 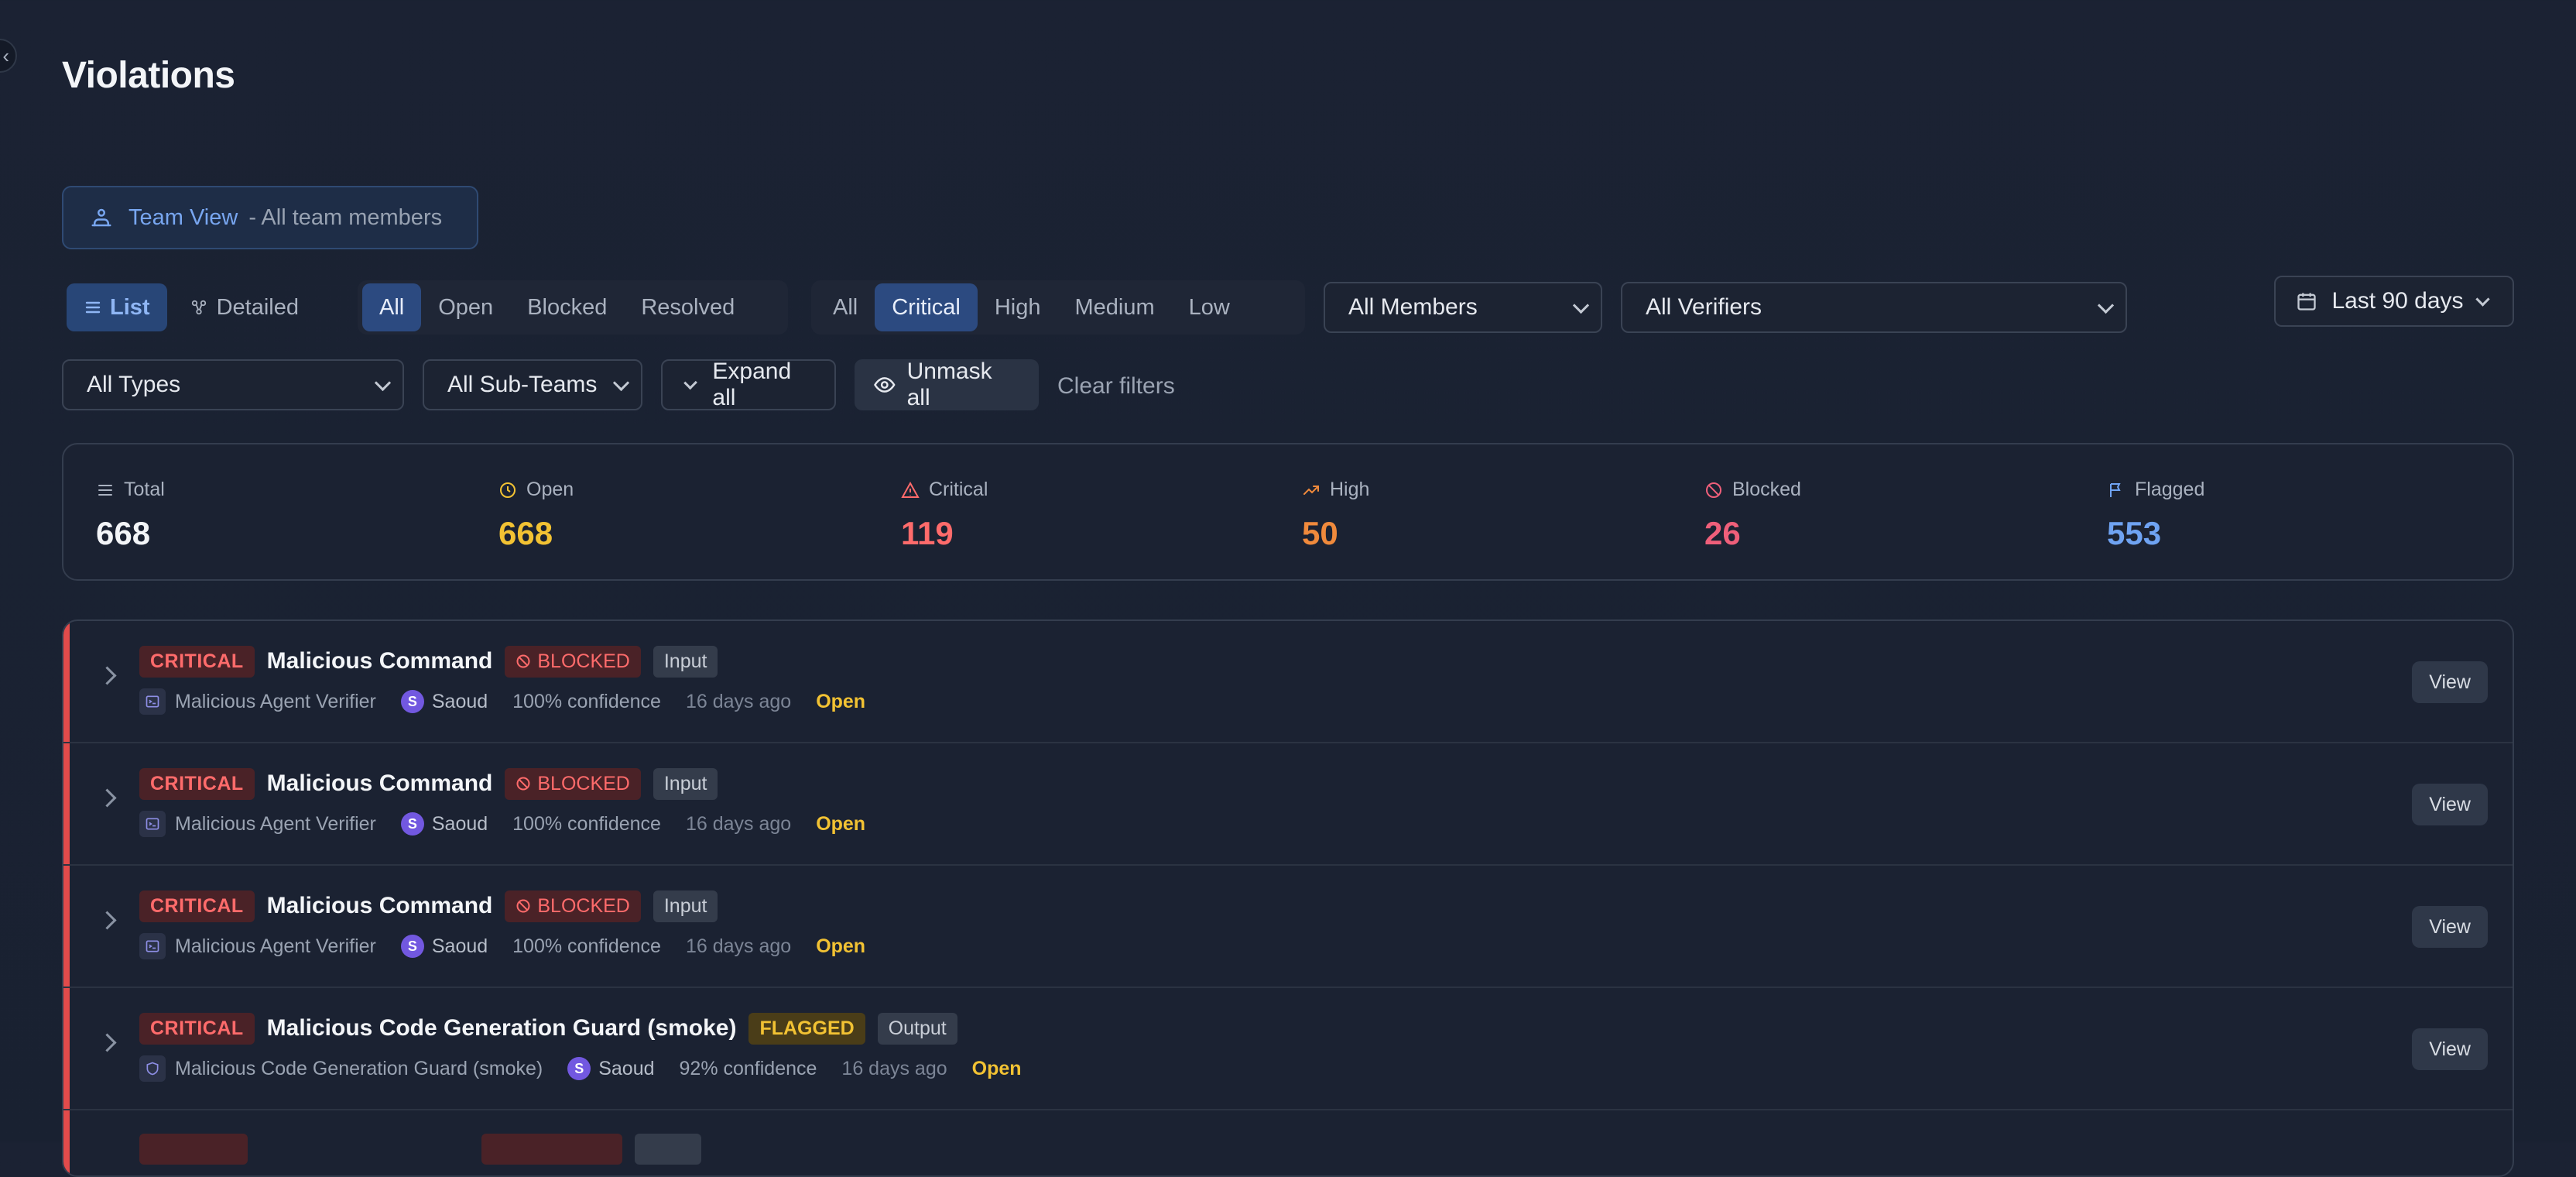 What do you see at coordinates (748, 384) in the screenshot?
I see `expand-all-button: Expand all` at bounding box center [748, 384].